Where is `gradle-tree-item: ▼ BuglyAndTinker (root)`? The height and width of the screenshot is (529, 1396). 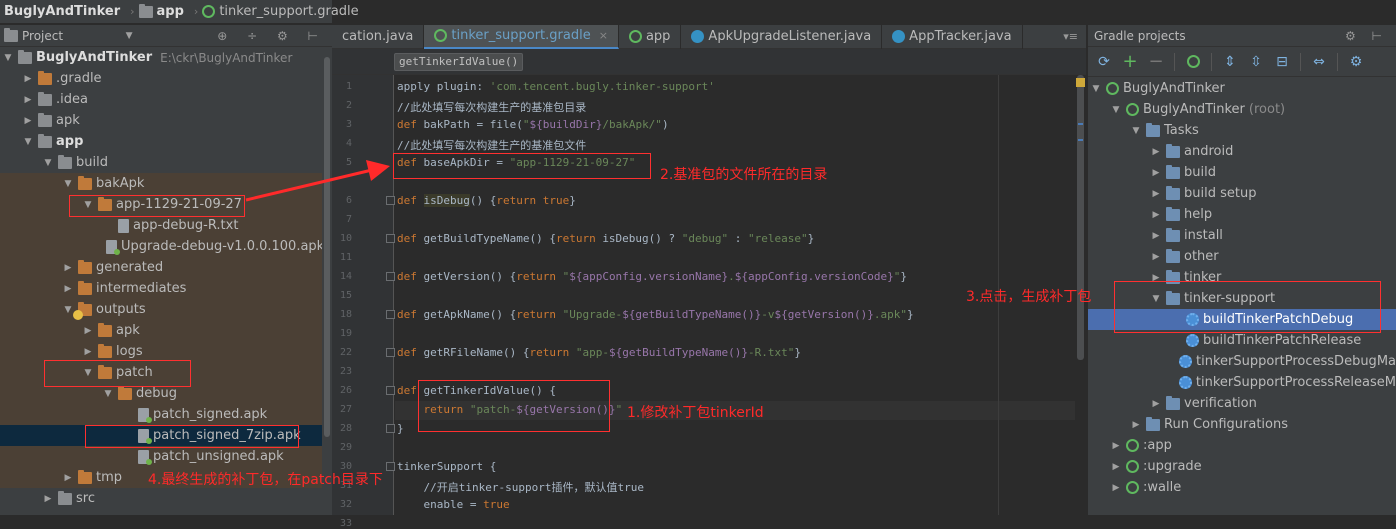 gradle-tree-item: ▼ BuglyAndTinker (root) is located at coordinates (1242, 109).